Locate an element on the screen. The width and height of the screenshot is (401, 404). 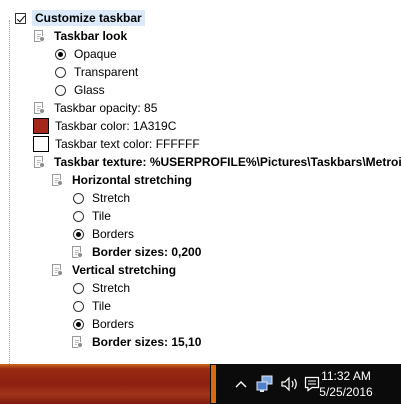
v-option-tile: Tile is located at coordinates (92, 306).